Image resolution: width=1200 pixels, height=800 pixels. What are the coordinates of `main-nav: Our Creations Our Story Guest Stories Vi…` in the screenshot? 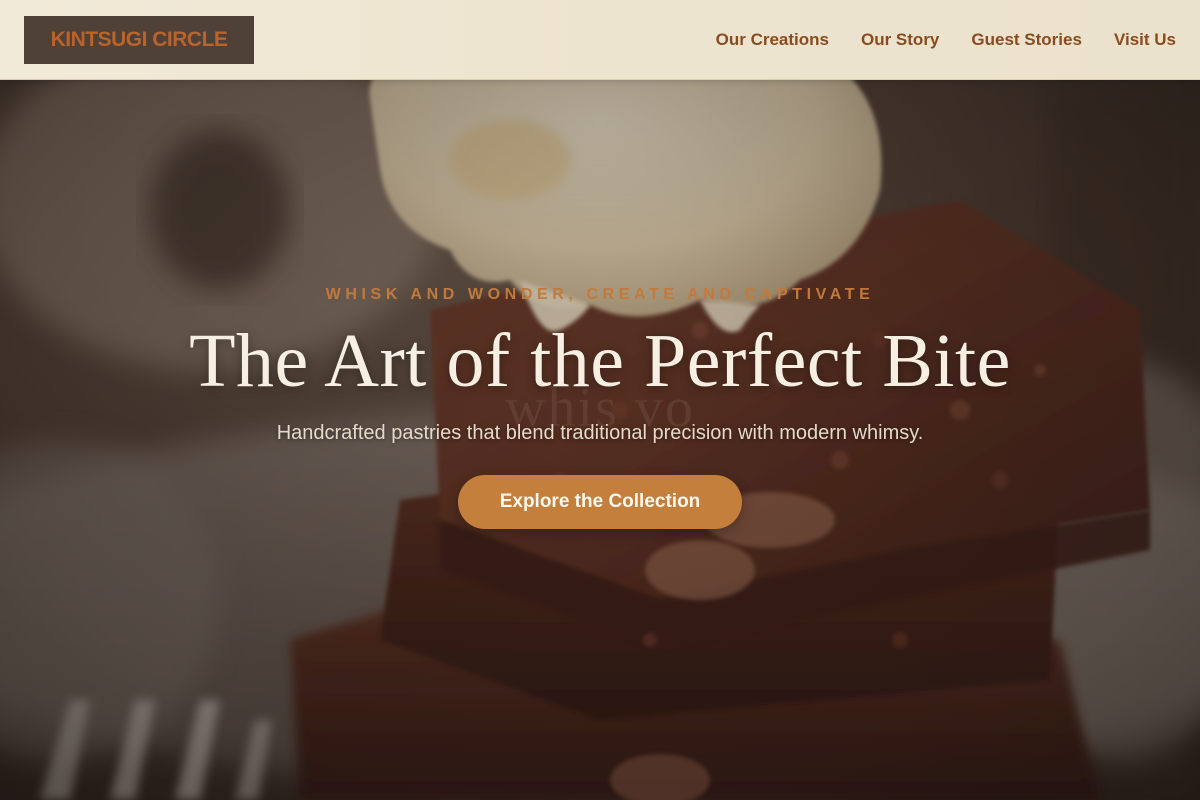 It's located at (946, 40).